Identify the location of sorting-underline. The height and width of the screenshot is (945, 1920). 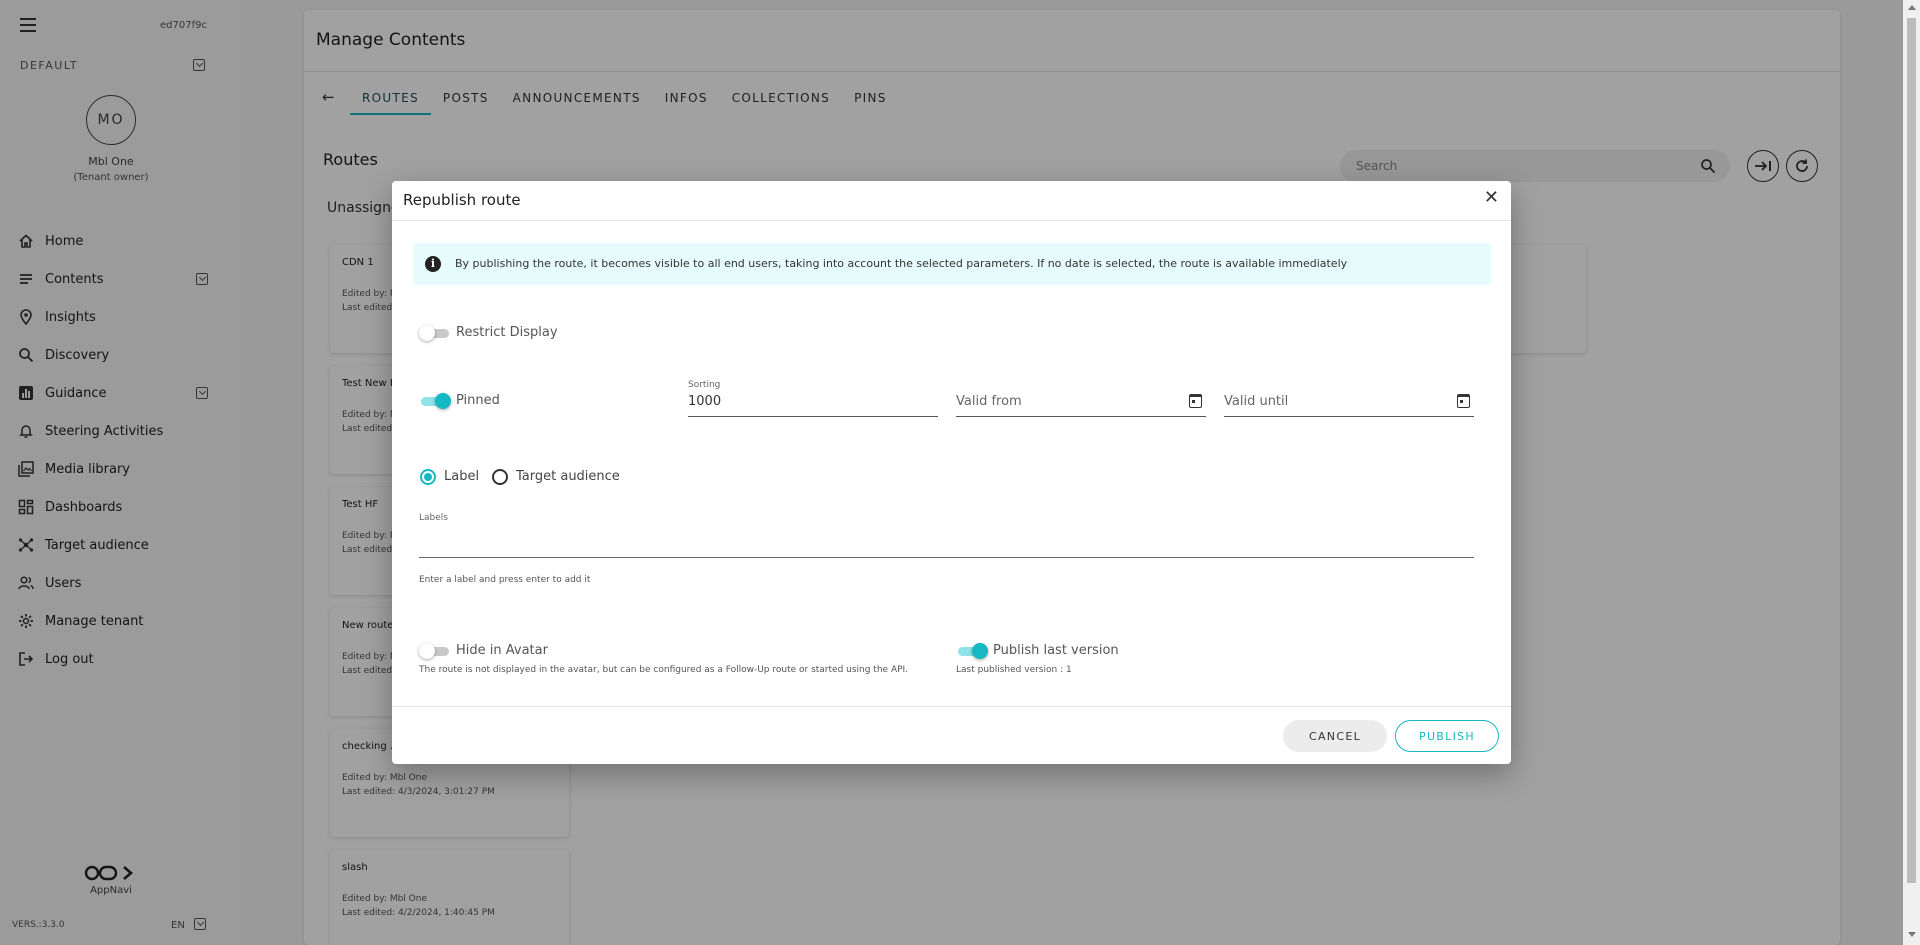
(813, 416).